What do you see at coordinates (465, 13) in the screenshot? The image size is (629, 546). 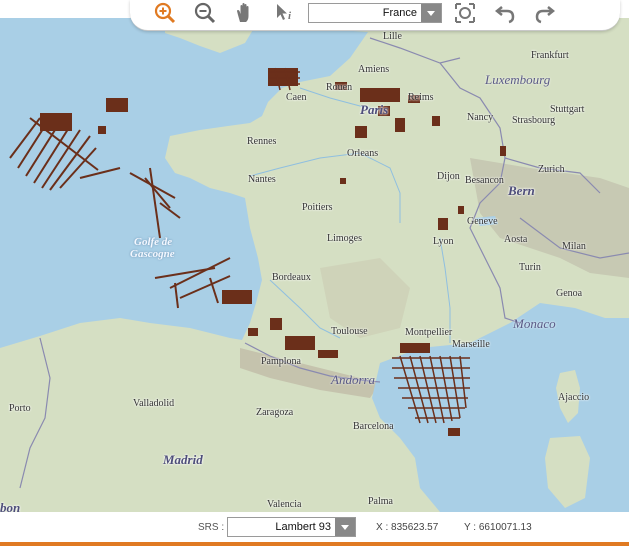 I see `zoom-extent-icon` at bounding box center [465, 13].